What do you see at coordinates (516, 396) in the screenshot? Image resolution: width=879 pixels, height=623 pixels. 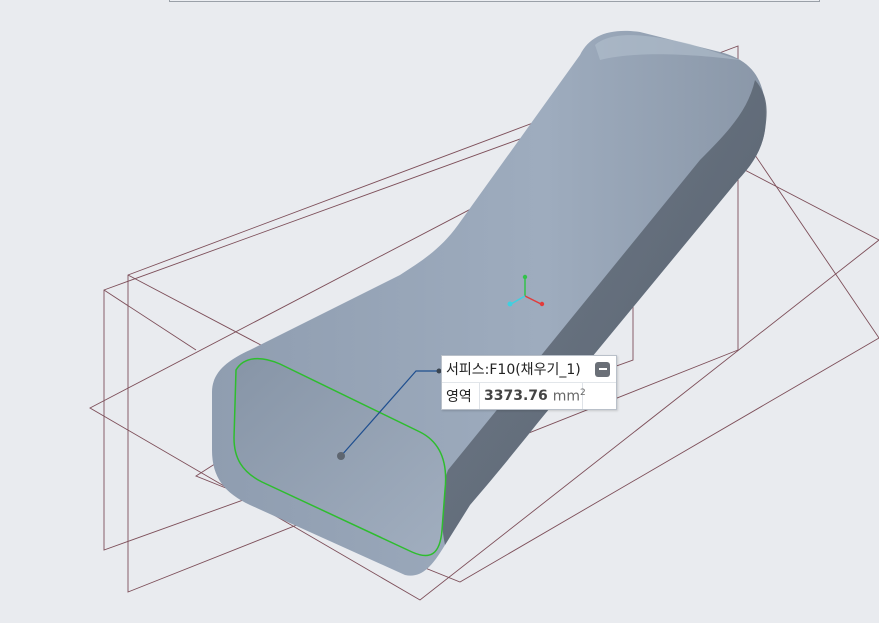 I see `value-number: 3373.76` at bounding box center [516, 396].